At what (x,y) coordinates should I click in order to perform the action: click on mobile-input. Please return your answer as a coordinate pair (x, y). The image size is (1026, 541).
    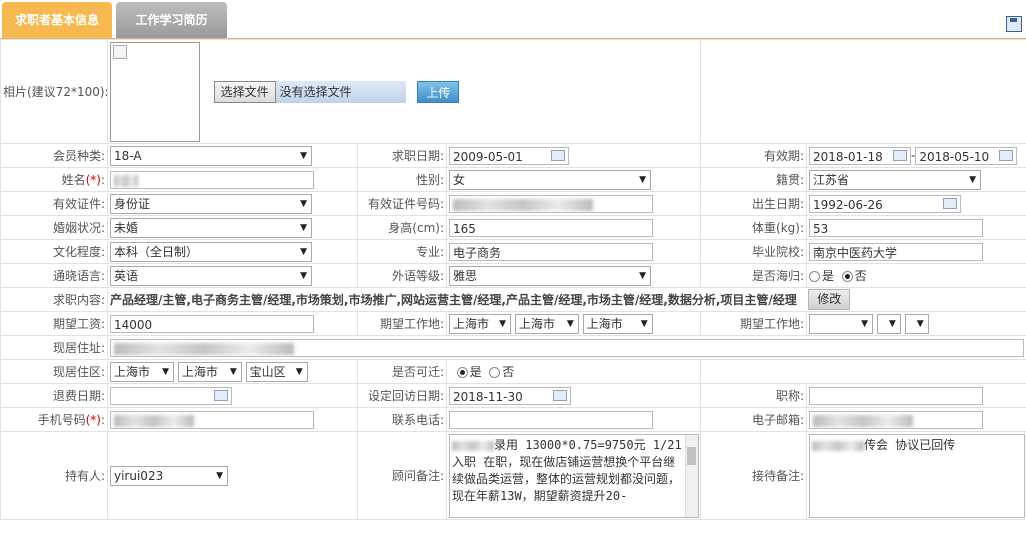
    Looking at the image, I should click on (212, 419).